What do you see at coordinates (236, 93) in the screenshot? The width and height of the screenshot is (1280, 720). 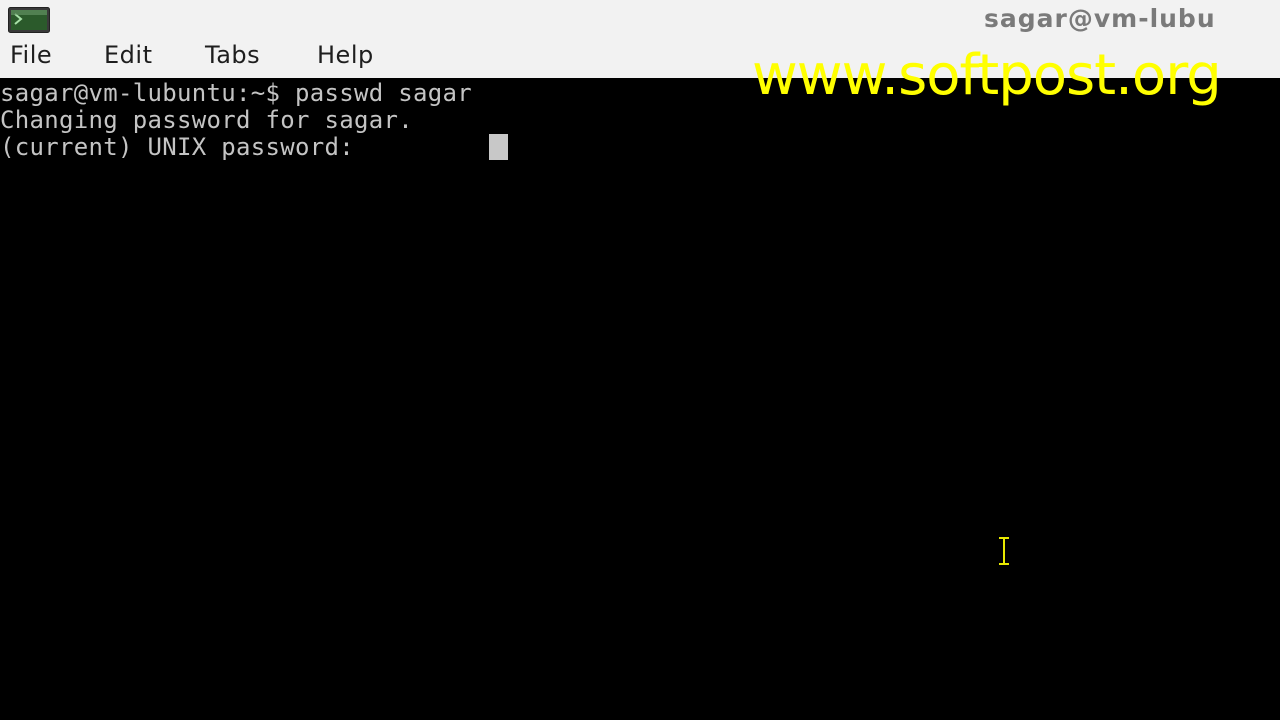 I see `terminal-line-prompt: sagar@vm-lubuntu:~$ passwd sagar` at bounding box center [236, 93].